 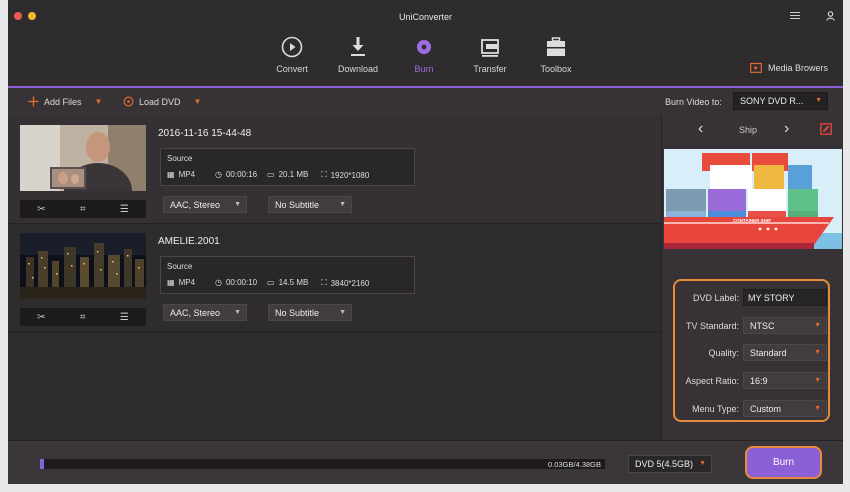 I want to click on tab-download: Download, so click(x=358, y=54).